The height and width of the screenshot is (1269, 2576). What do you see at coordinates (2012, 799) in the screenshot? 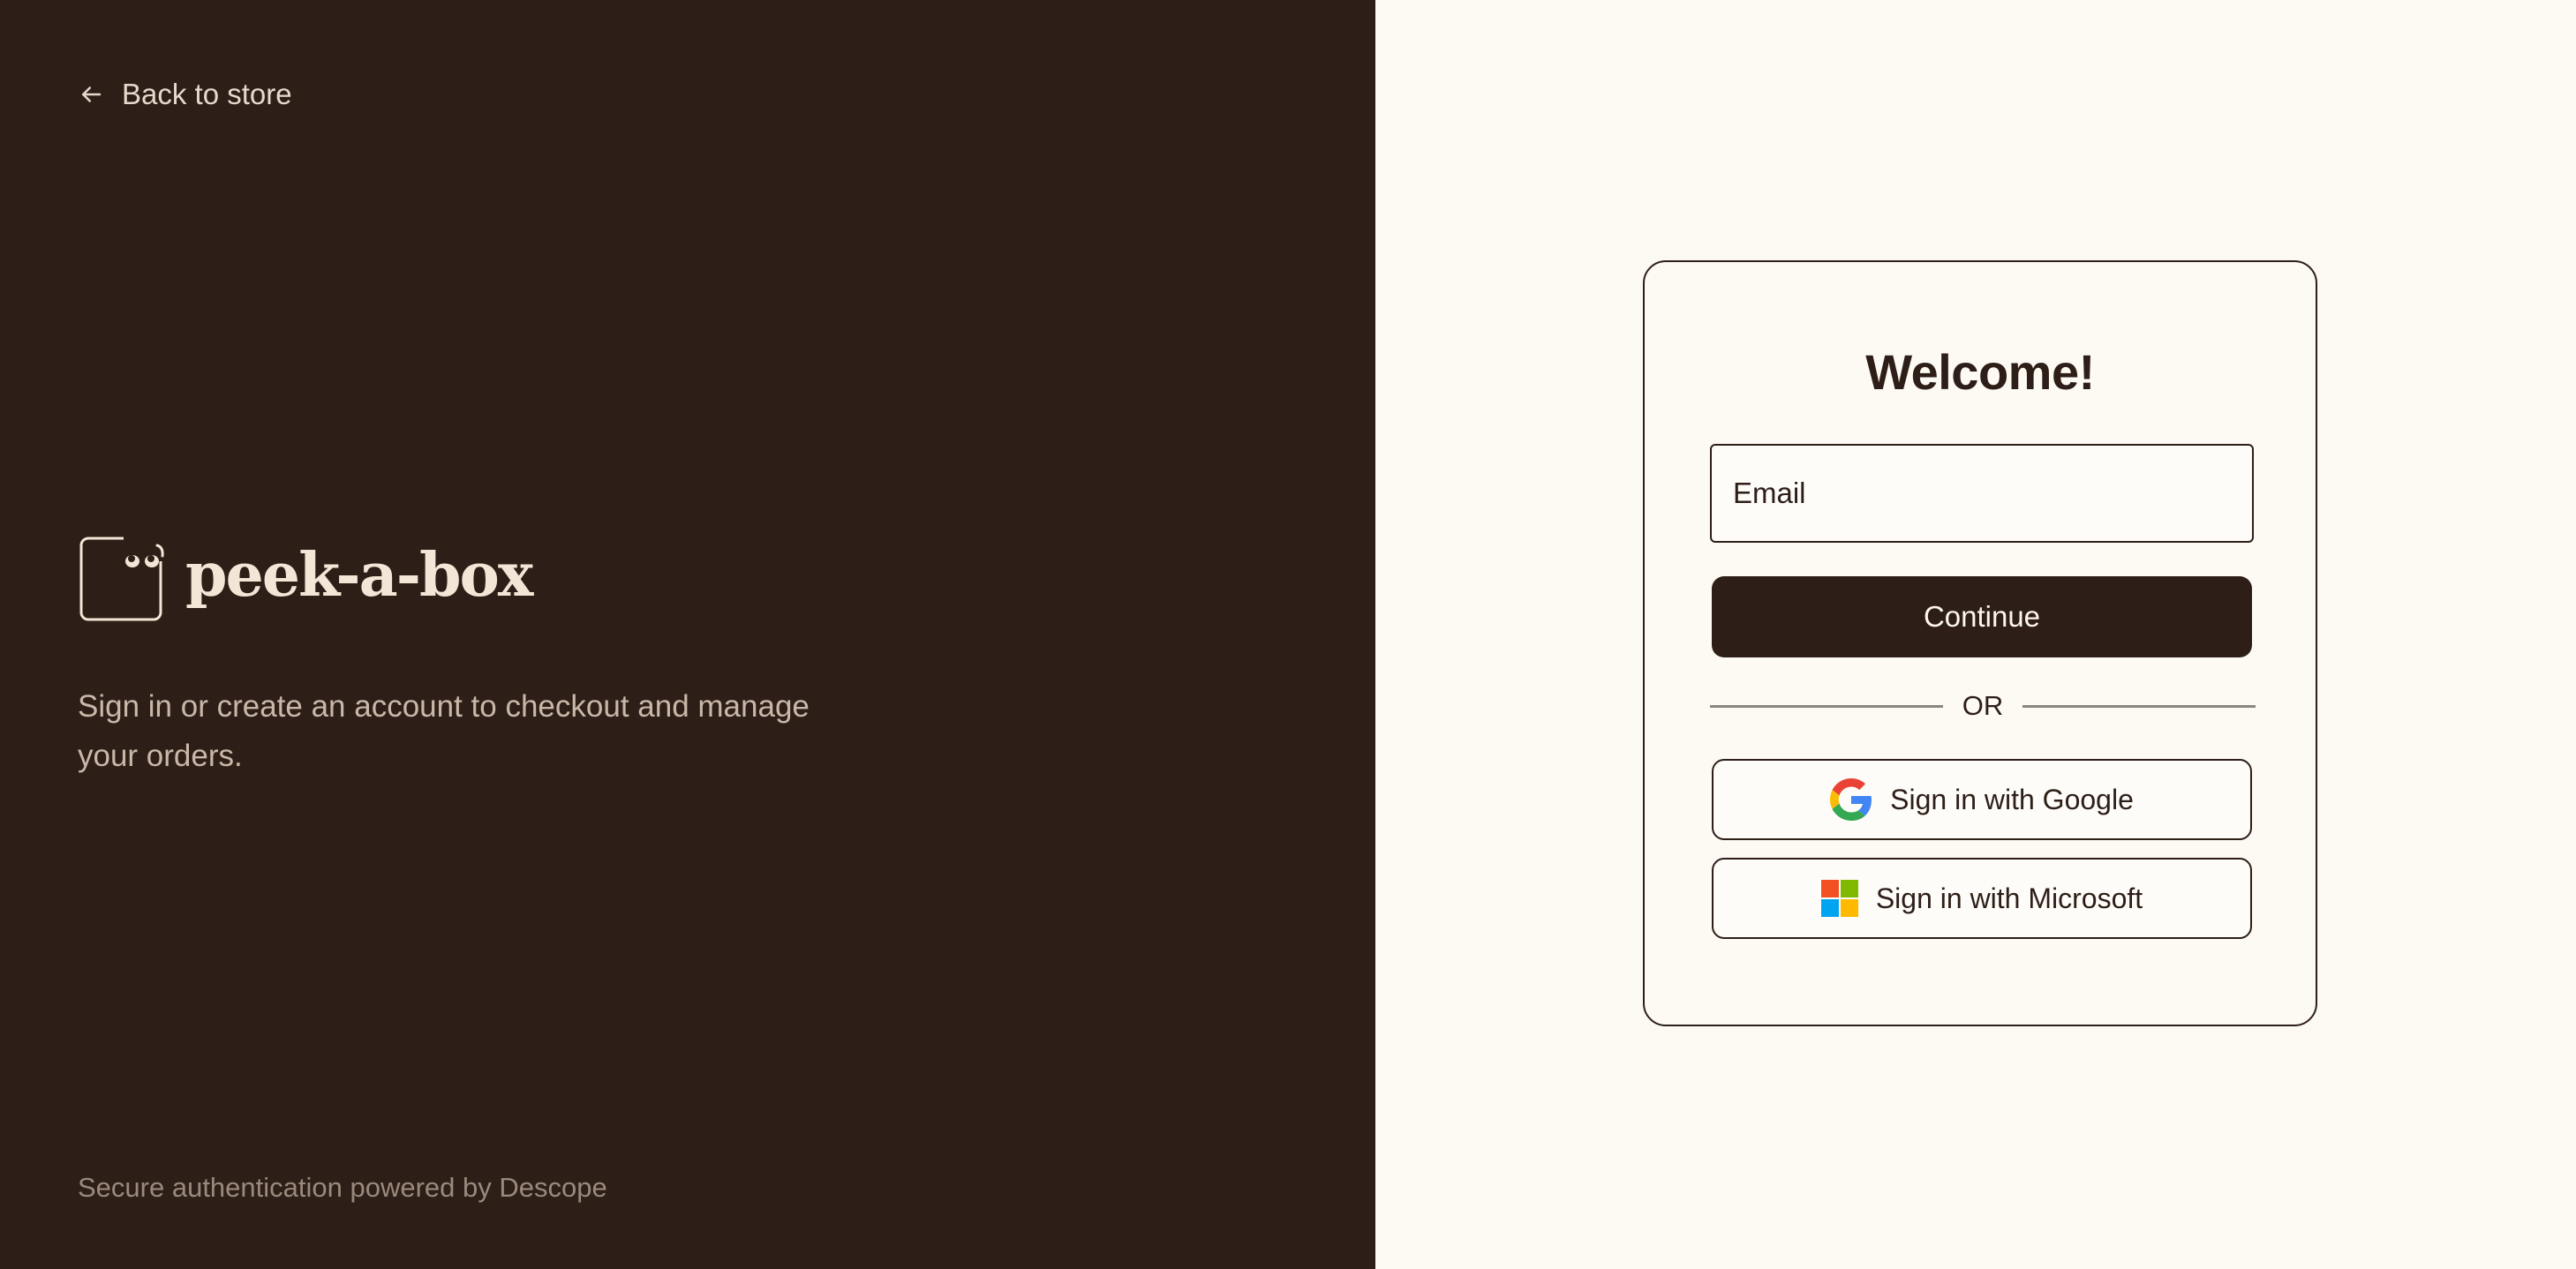
I see `google-sign-in-label: Sign in with Google` at bounding box center [2012, 799].